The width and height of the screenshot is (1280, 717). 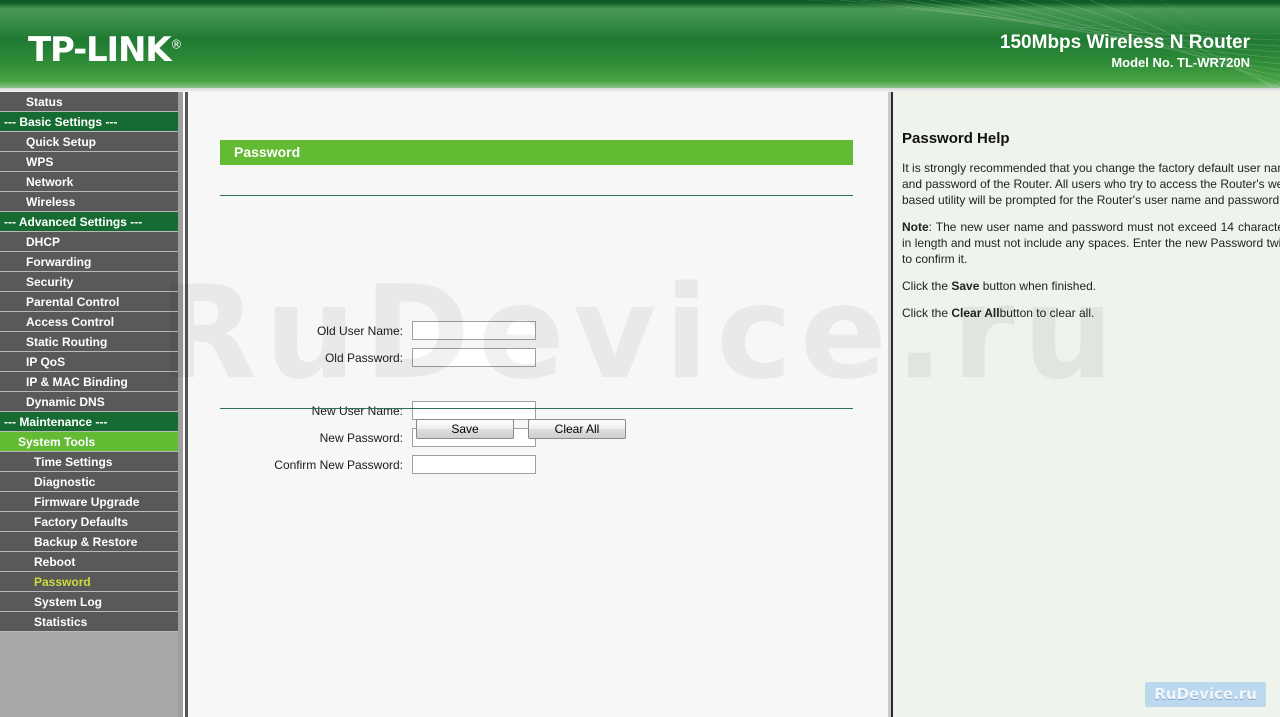 I want to click on sidebar-item-password: Password, so click(x=91, y=582).